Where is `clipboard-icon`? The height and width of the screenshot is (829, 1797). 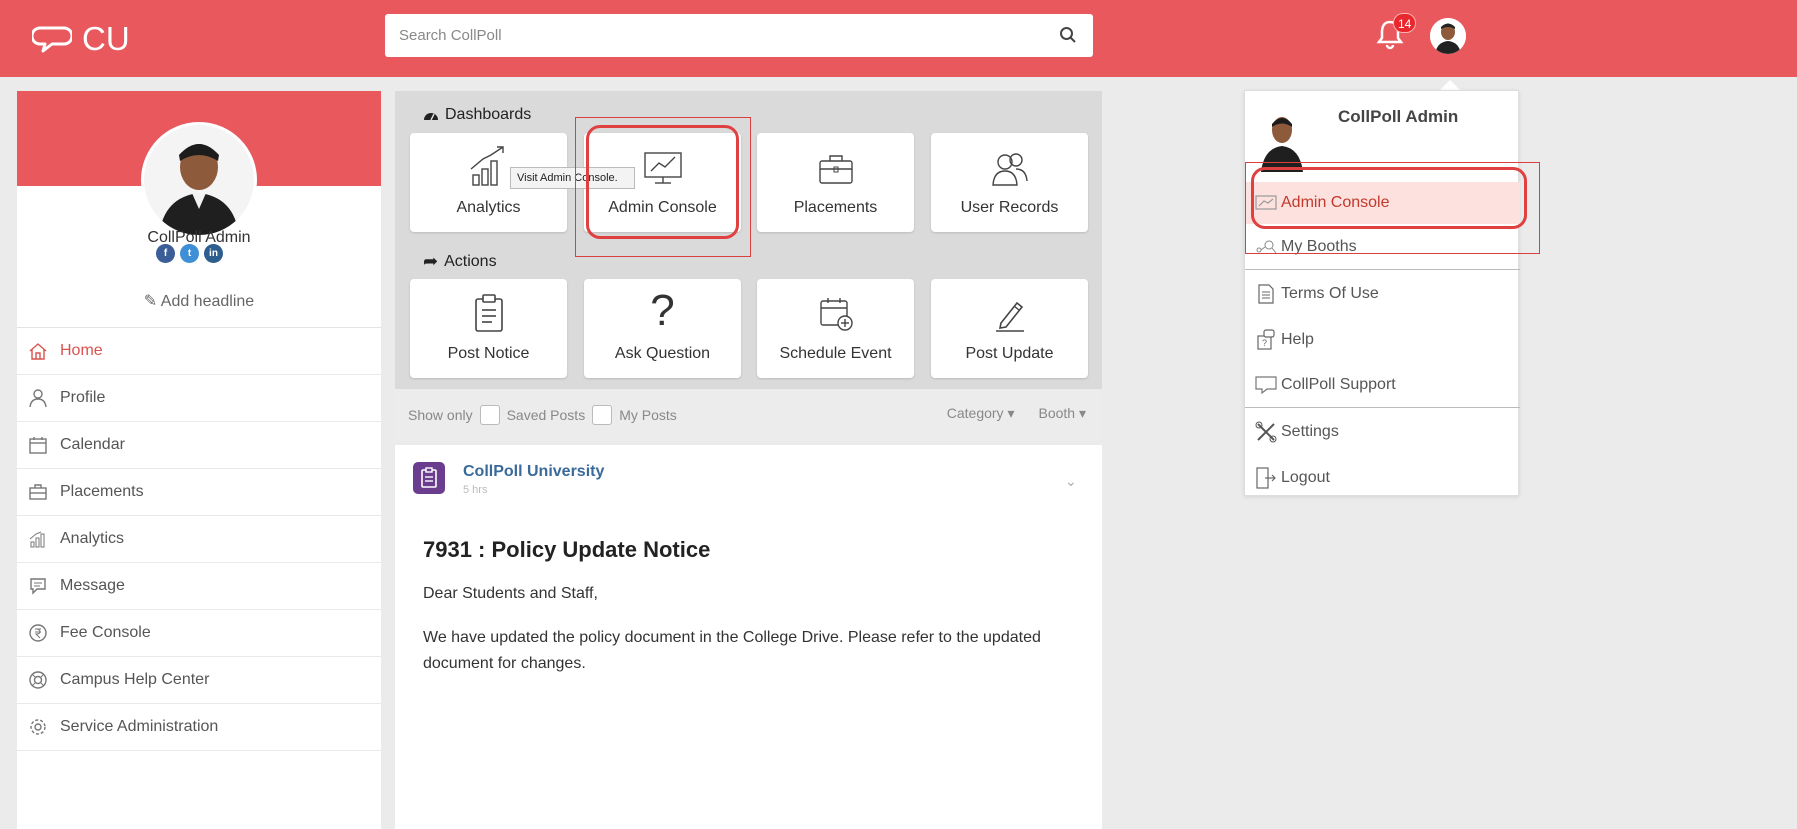 clipboard-icon is located at coordinates (488, 308).